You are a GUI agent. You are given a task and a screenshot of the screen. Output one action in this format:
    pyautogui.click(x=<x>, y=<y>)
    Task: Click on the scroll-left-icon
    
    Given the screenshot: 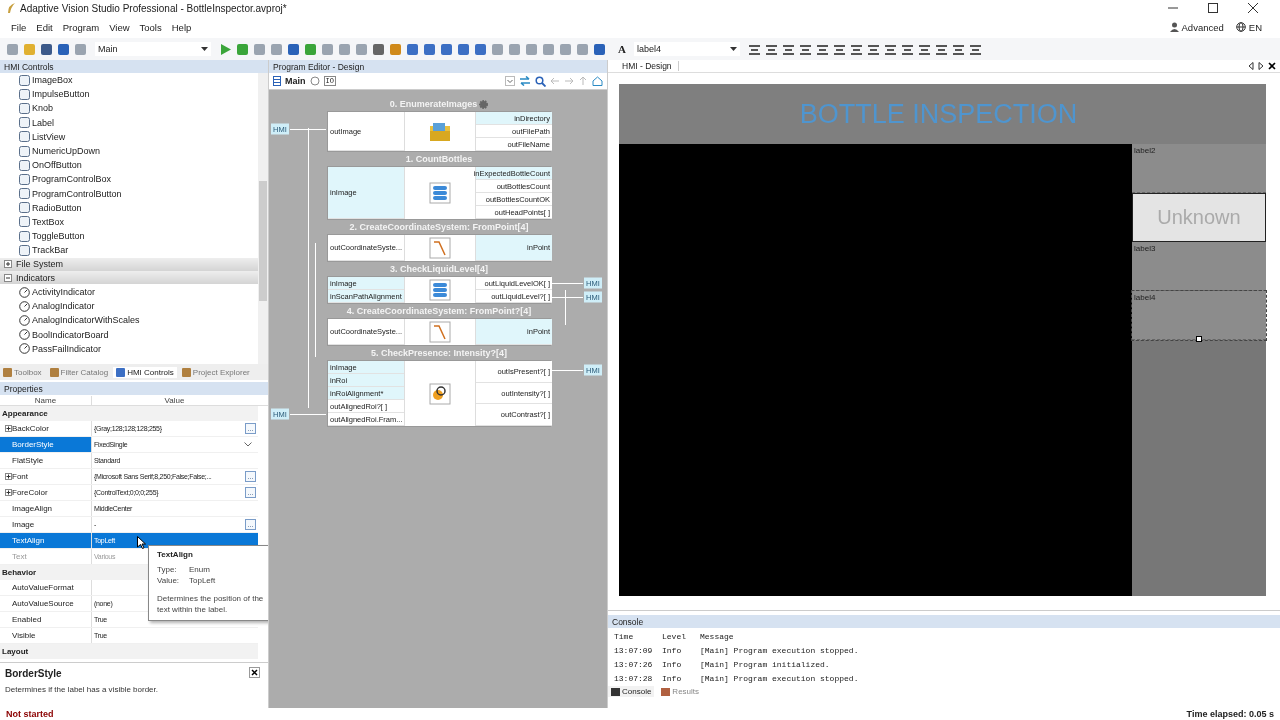 What is the action you would take?
    pyautogui.click(x=1251, y=66)
    